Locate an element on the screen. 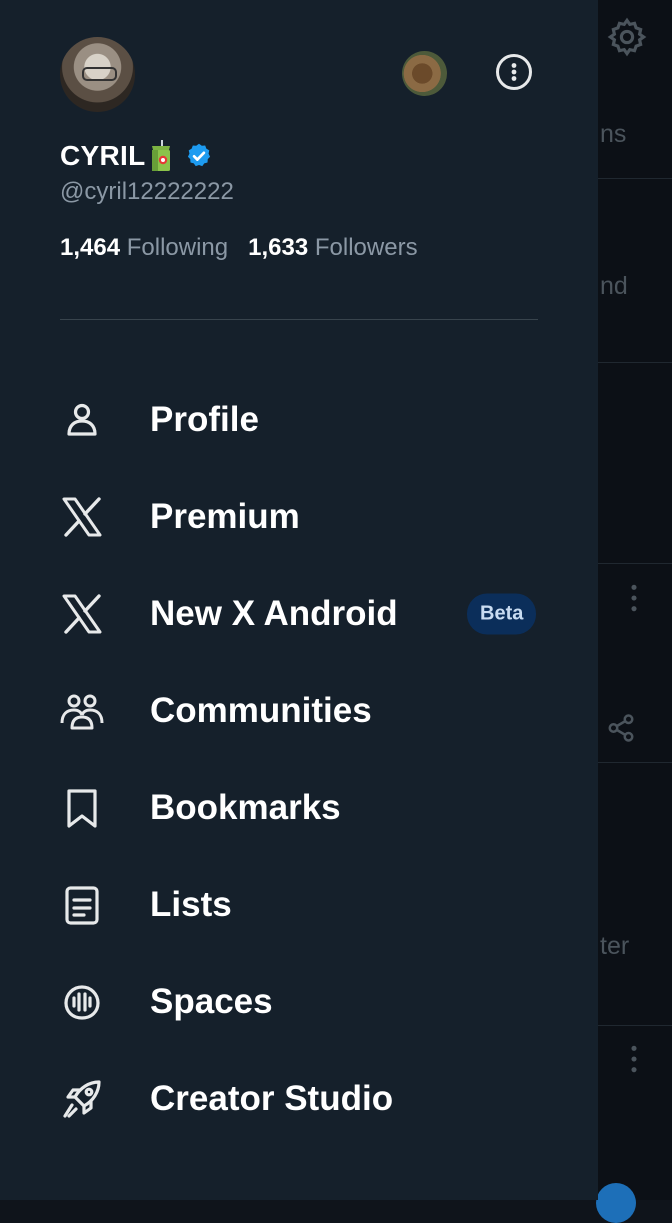 The image size is (672, 1223). settings-gear-icon is located at coordinates (627, 37).